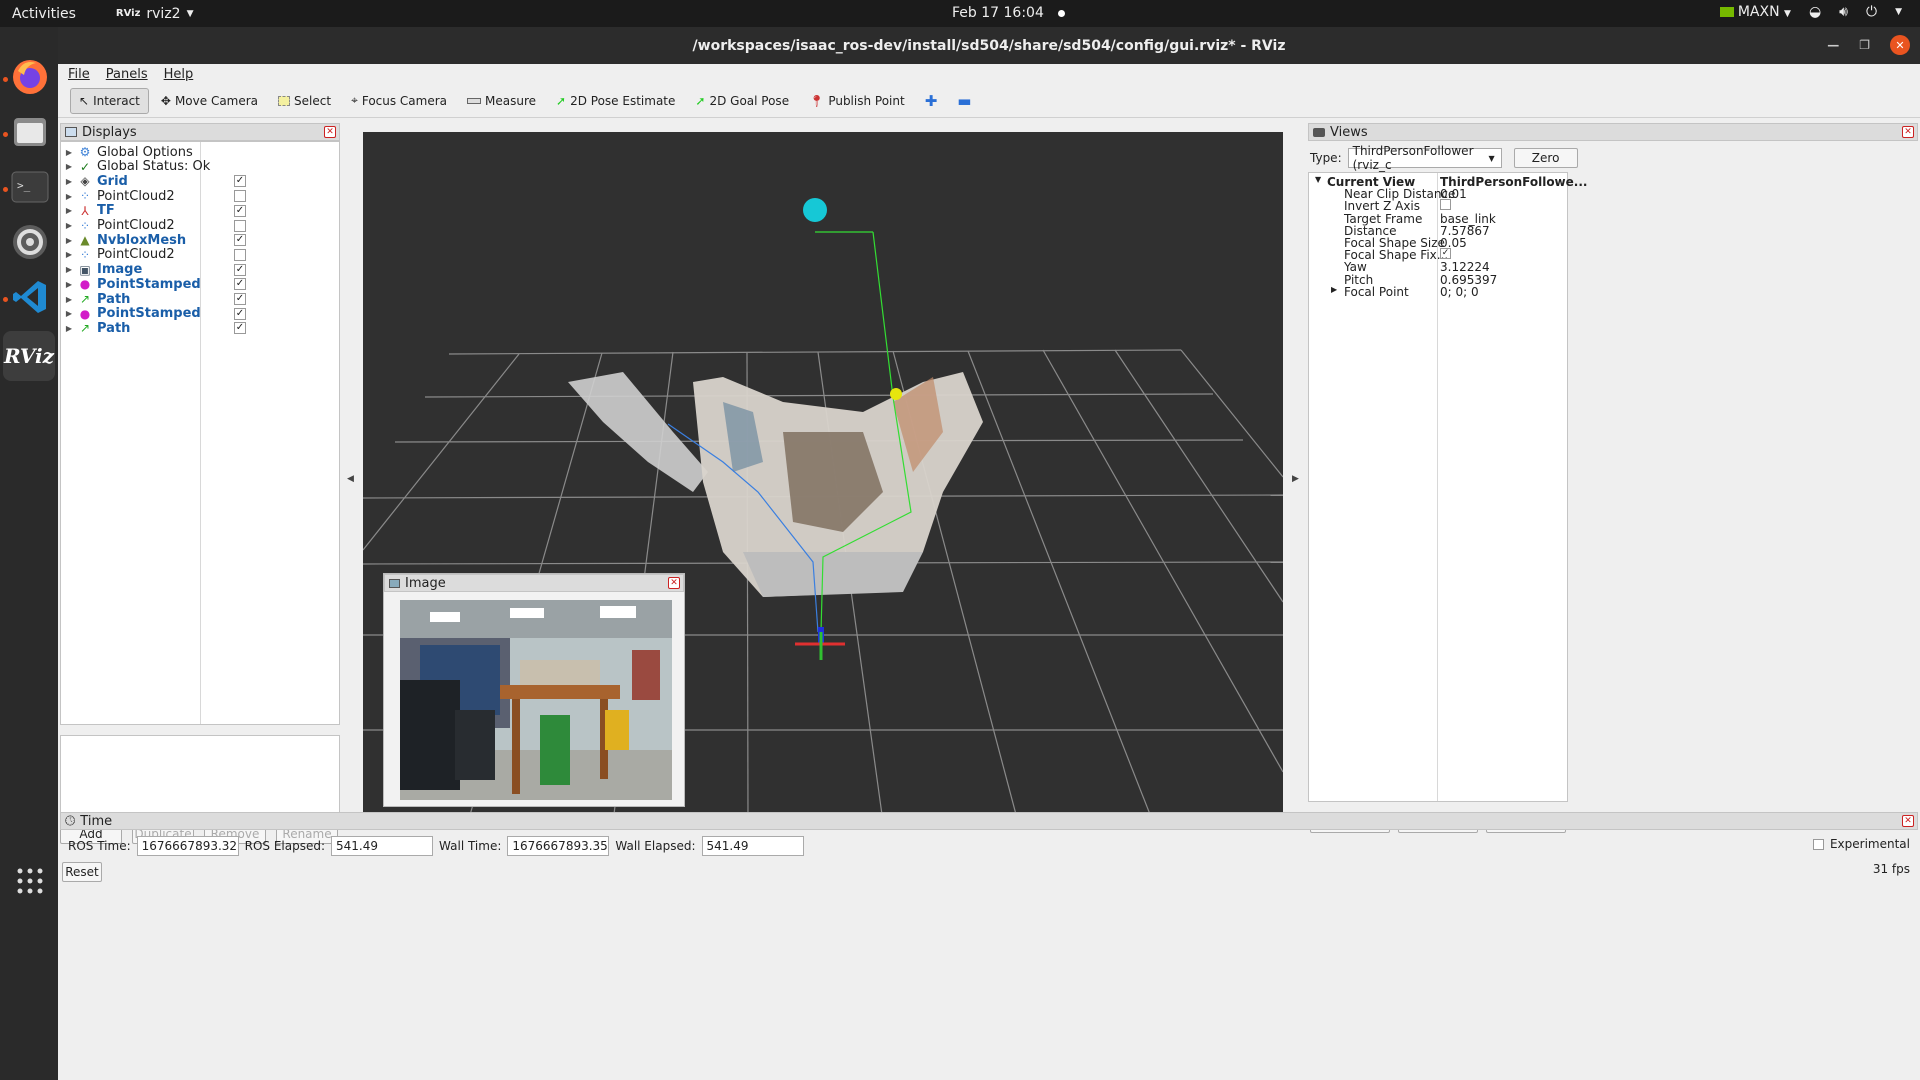 The height and width of the screenshot is (1080, 1920). I want to click on display-item: ▶ ↗ Path ✓, so click(200, 328).